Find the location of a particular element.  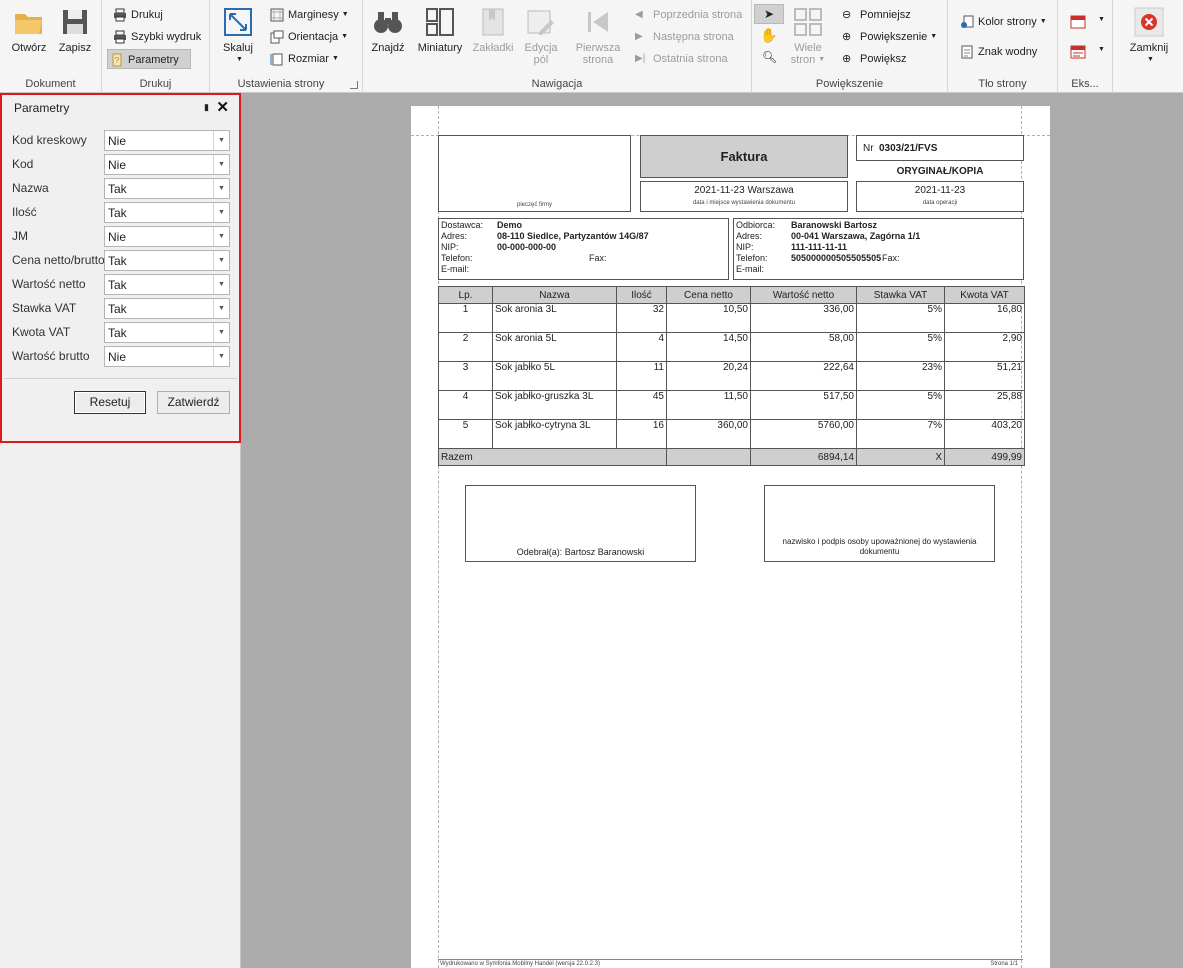

scale-button: Skaluj ▼ is located at coordinates (238, 36).